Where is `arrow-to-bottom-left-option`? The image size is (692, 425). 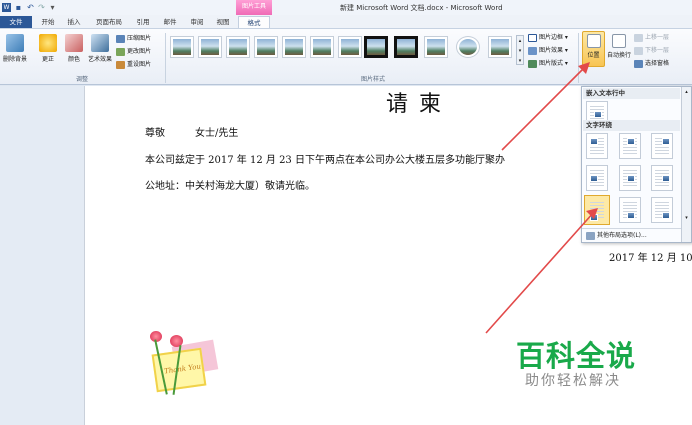 arrow-to-bottom-left-option is located at coordinates (540, 272).